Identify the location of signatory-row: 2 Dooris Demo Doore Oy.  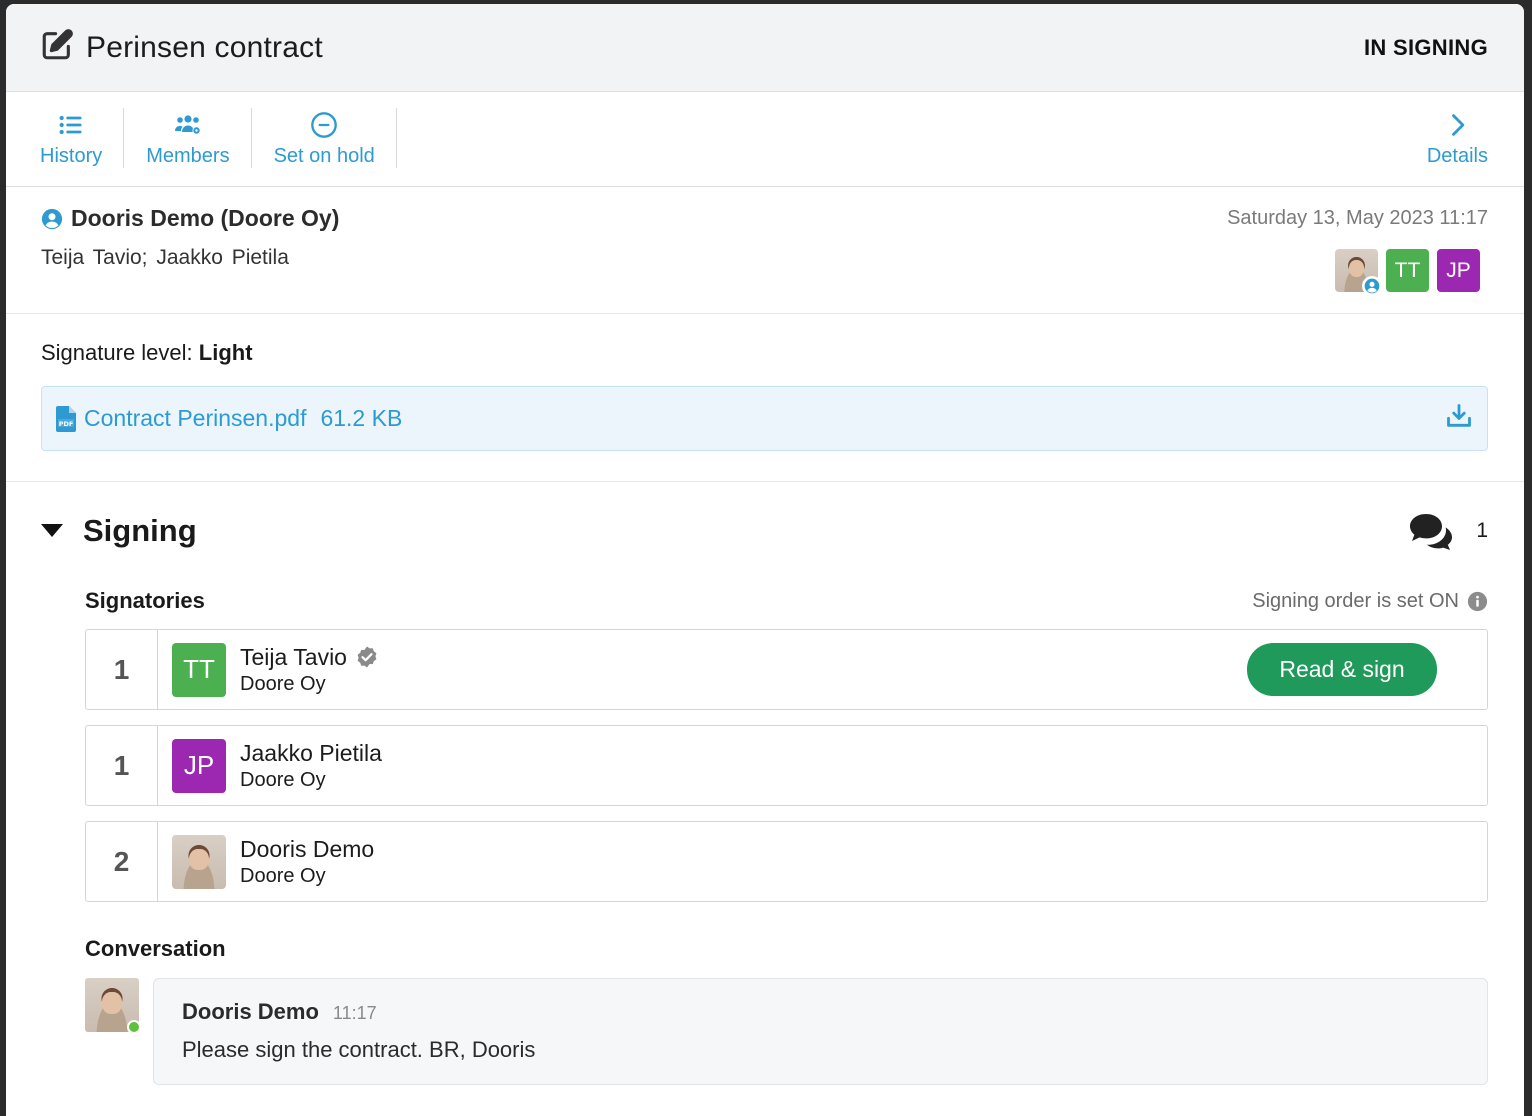
(786, 861).